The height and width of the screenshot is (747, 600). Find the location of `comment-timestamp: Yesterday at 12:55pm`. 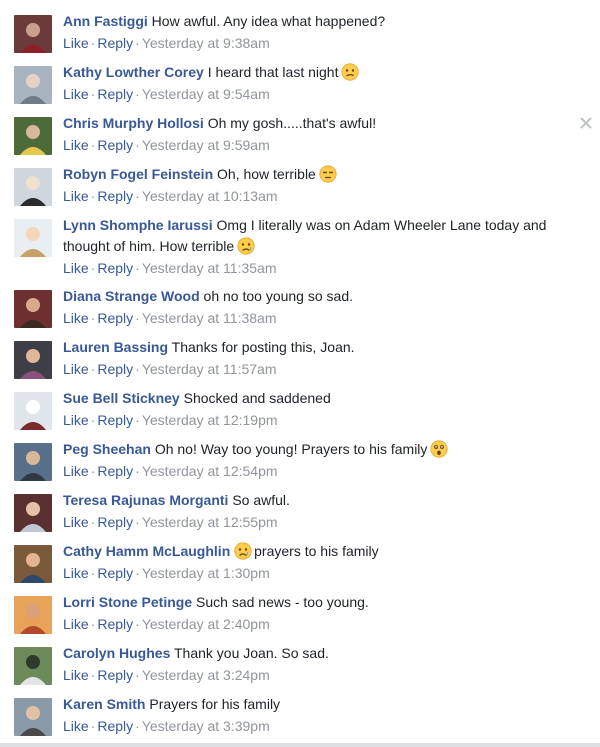

comment-timestamp: Yesterday at 12:55pm is located at coordinates (210, 522).